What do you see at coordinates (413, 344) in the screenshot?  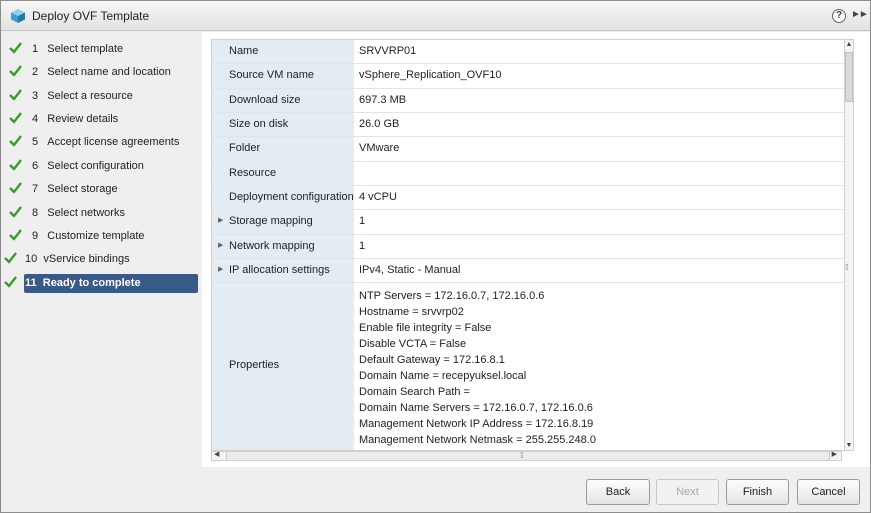 I see `property-line: Disable VCTA = False` at bounding box center [413, 344].